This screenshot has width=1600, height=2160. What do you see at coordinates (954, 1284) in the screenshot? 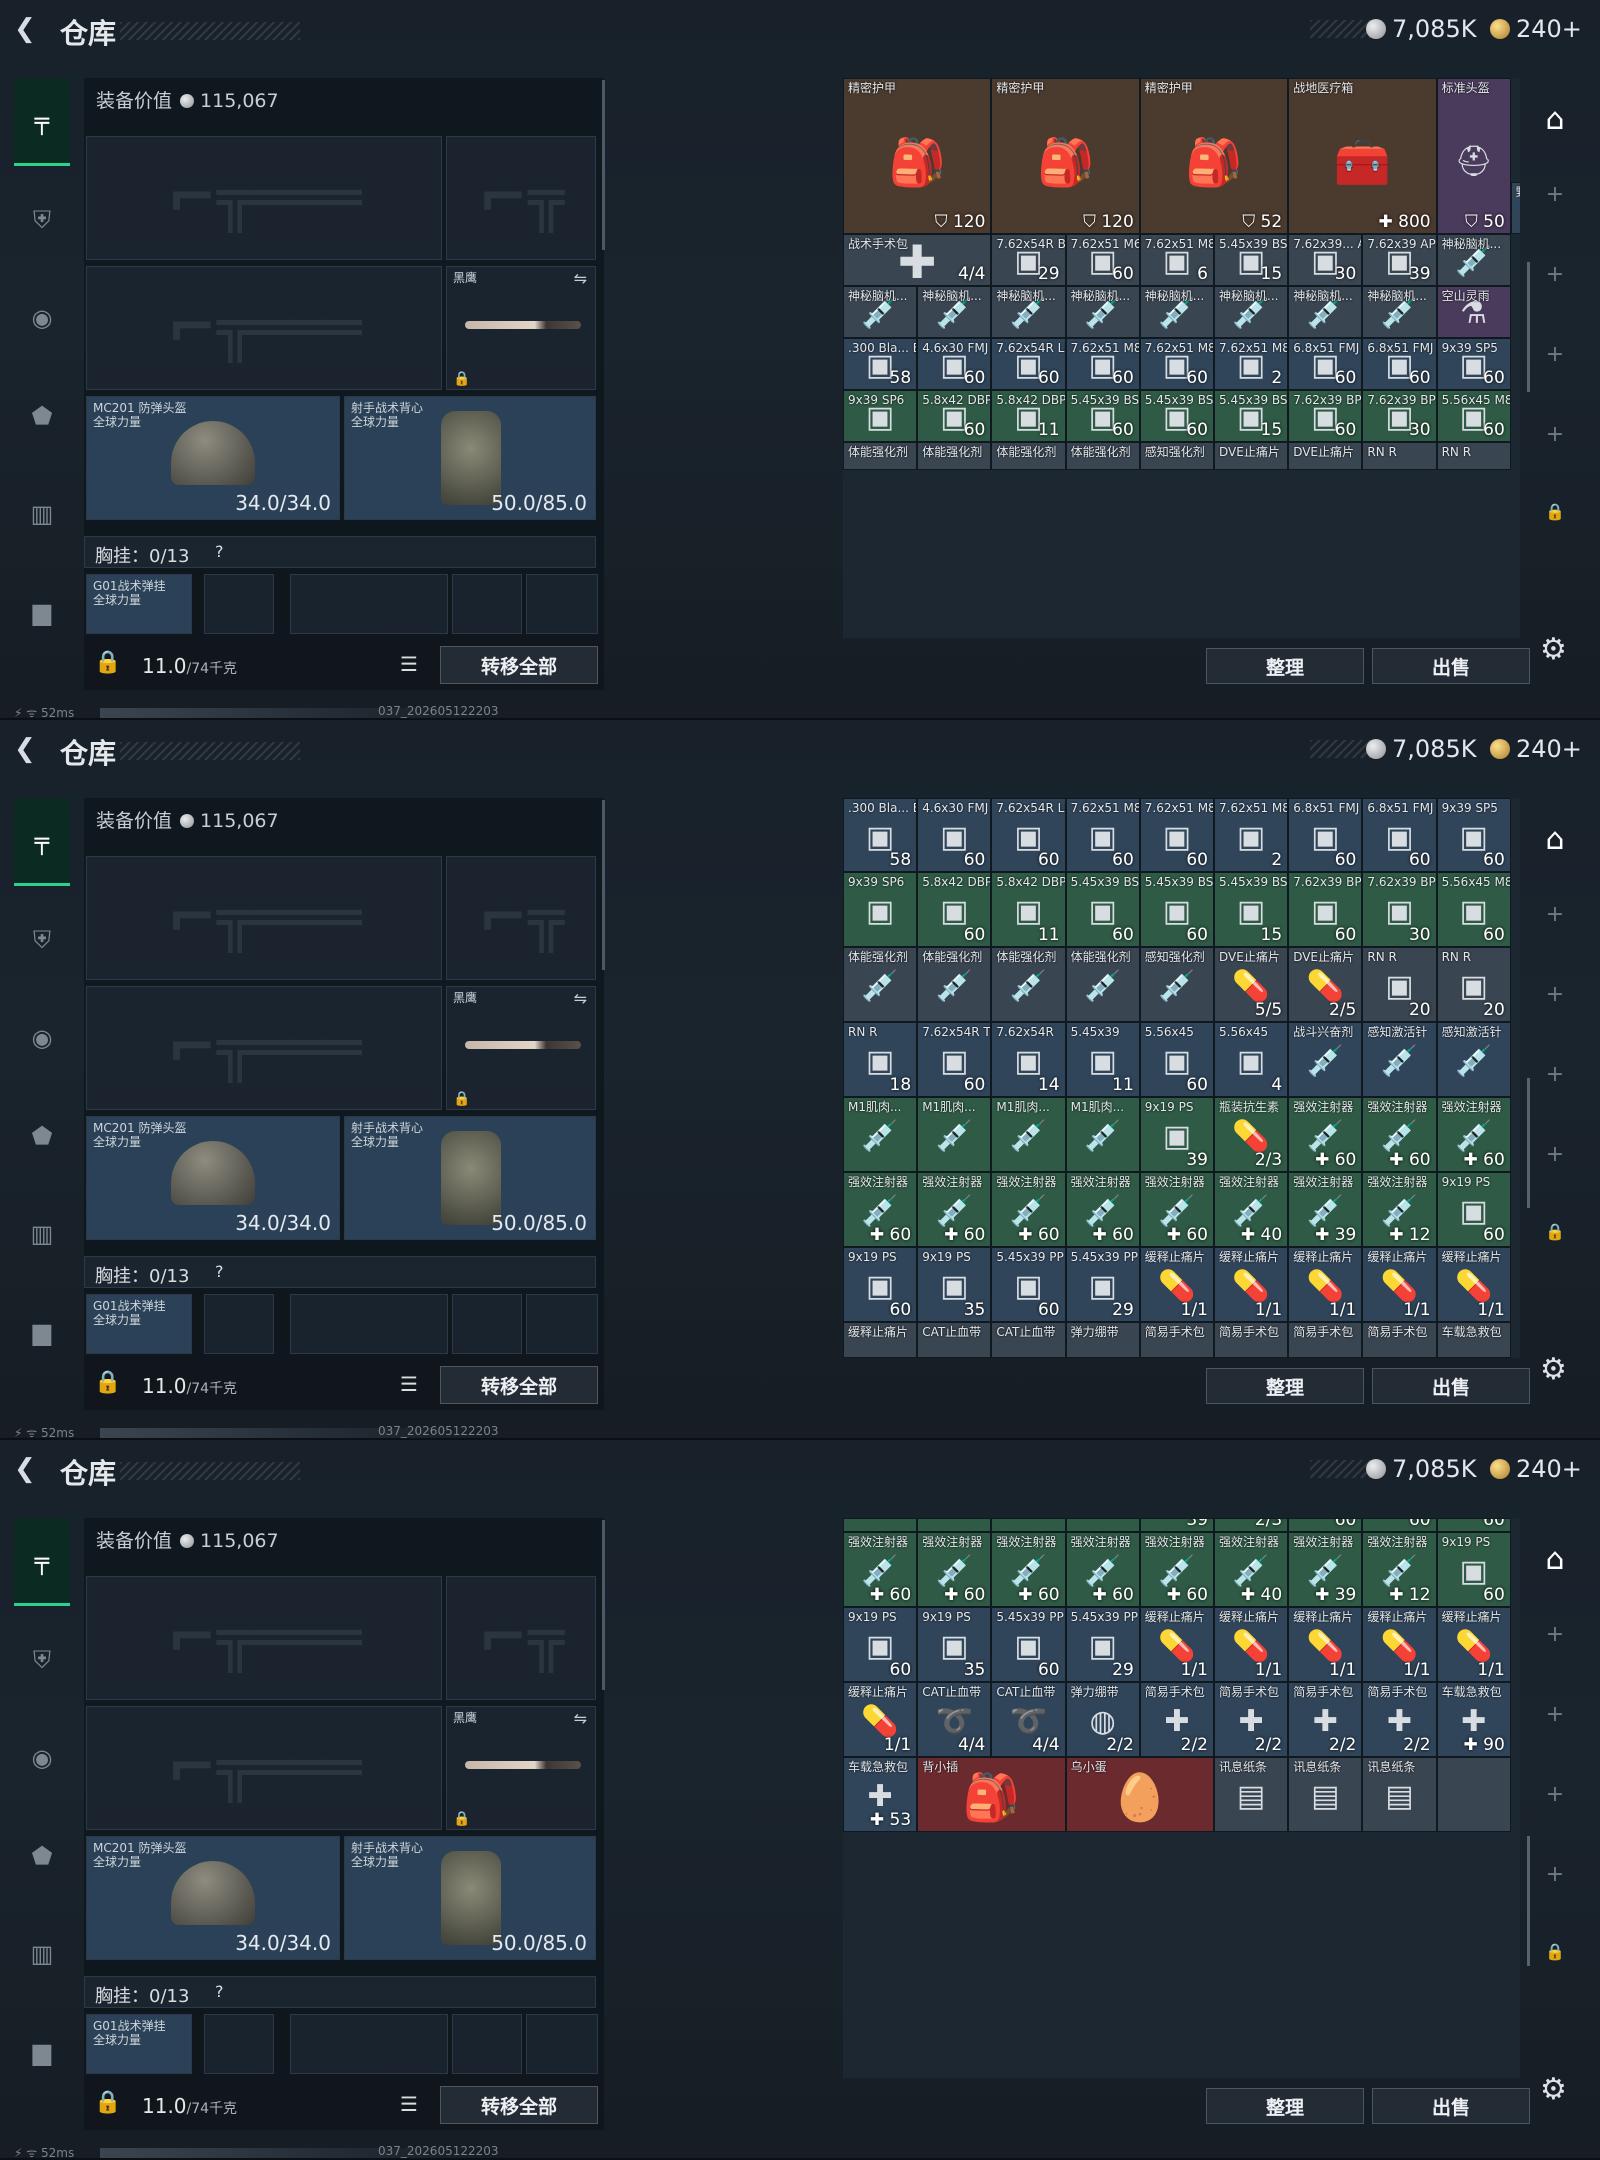
I see `stash-item: ▣ 9x19 PS 35` at bounding box center [954, 1284].